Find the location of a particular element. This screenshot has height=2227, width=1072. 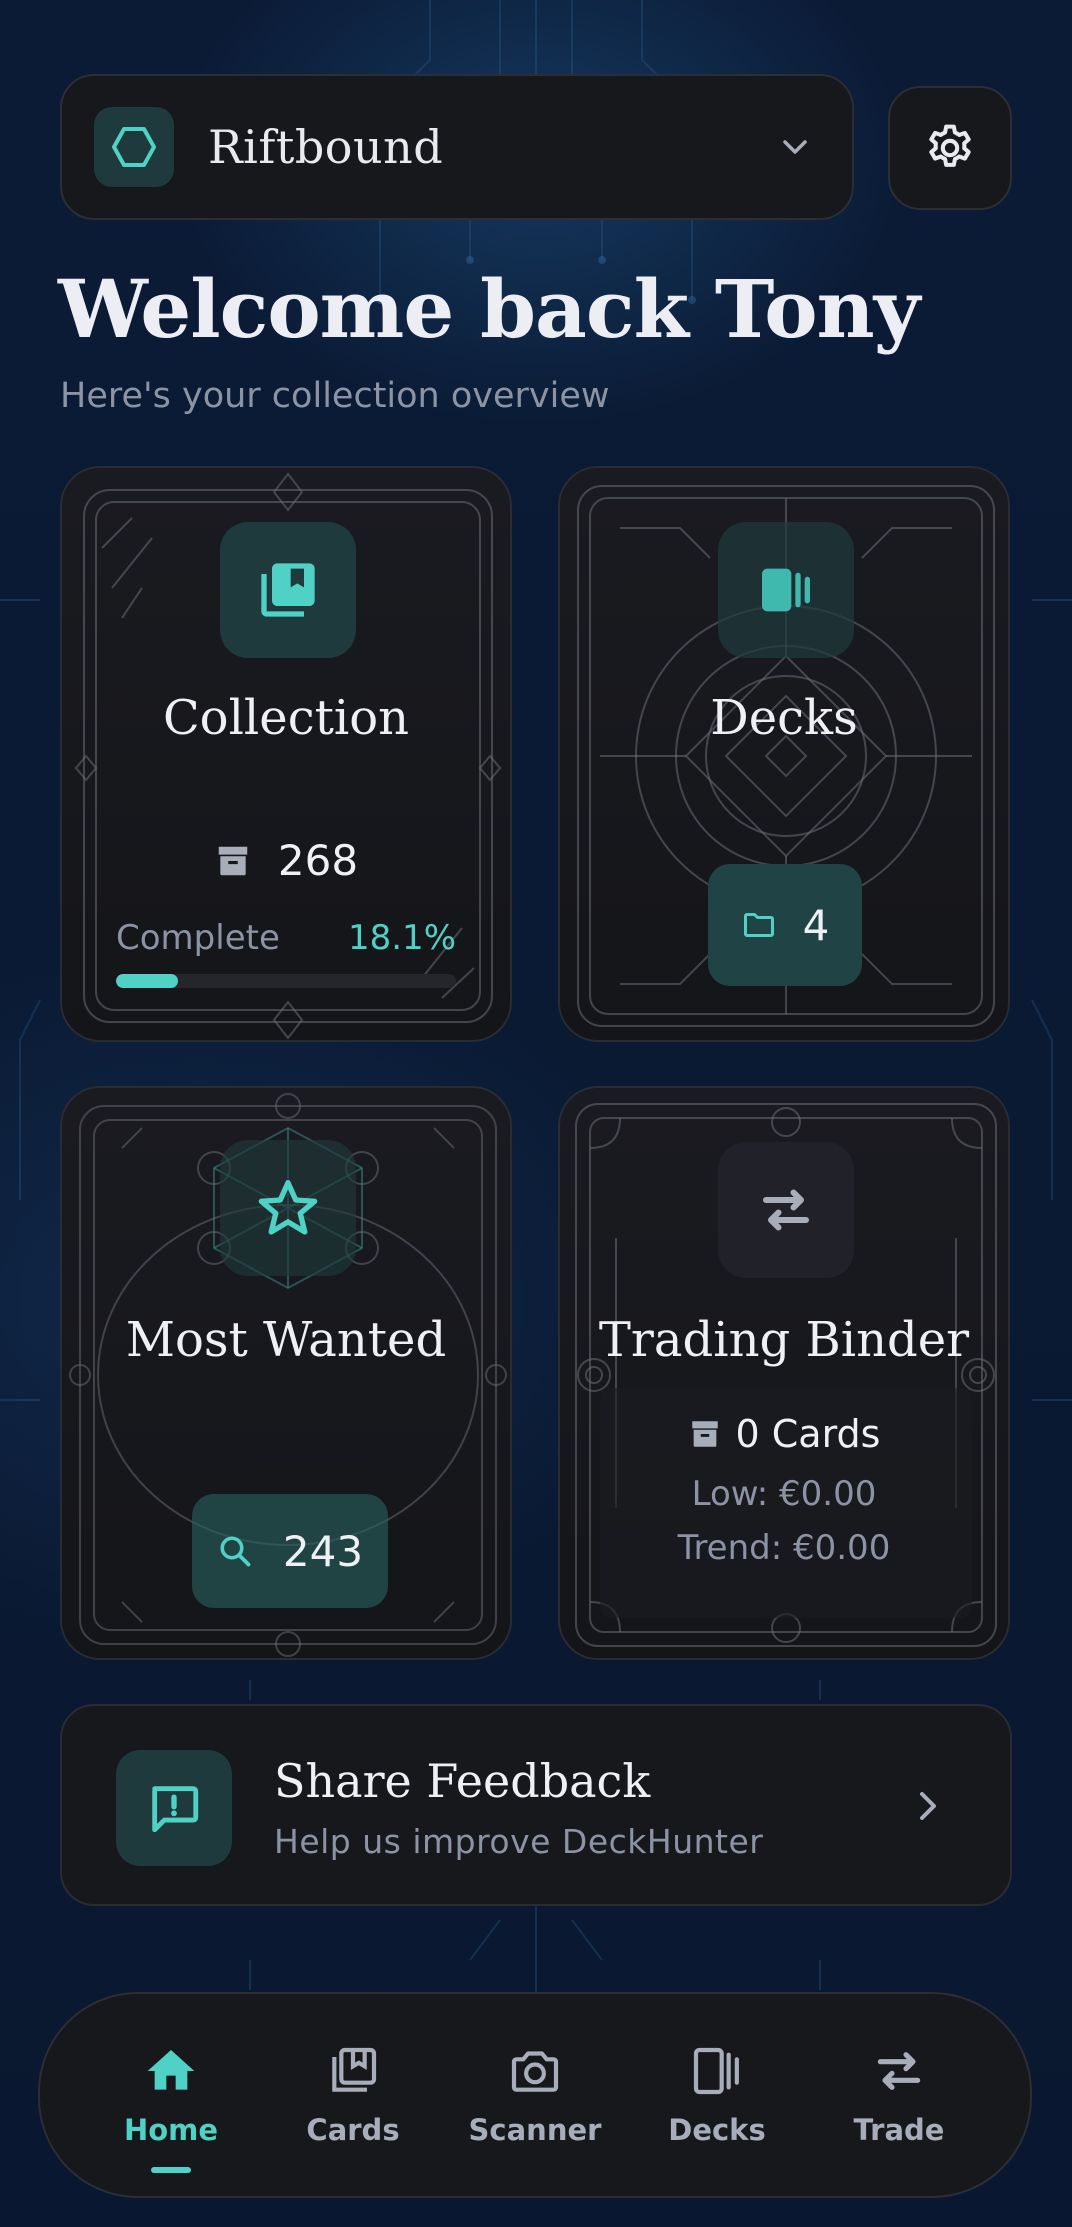

home-icon is located at coordinates (171, 2070).